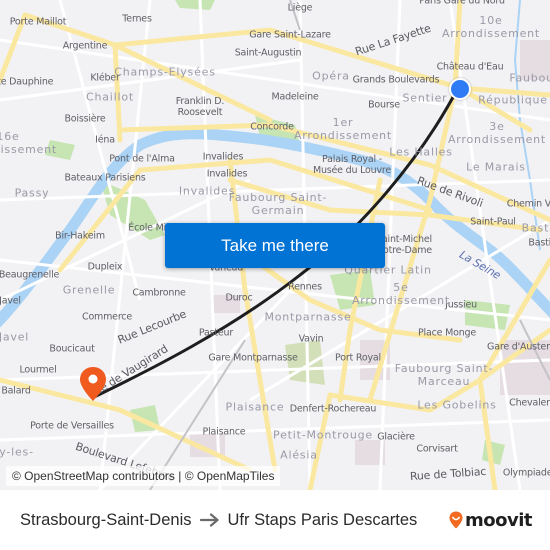 This screenshot has height=550, width=550. I want to click on map-label-district: 10e Arrondissement, so click(491, 27).